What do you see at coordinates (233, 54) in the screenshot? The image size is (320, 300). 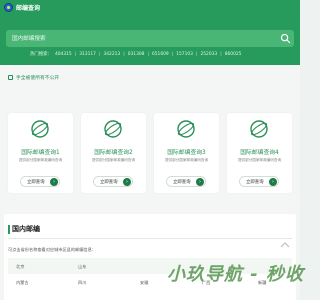 I see `hot-search-link: 860025` at bounding box center [233, 54].